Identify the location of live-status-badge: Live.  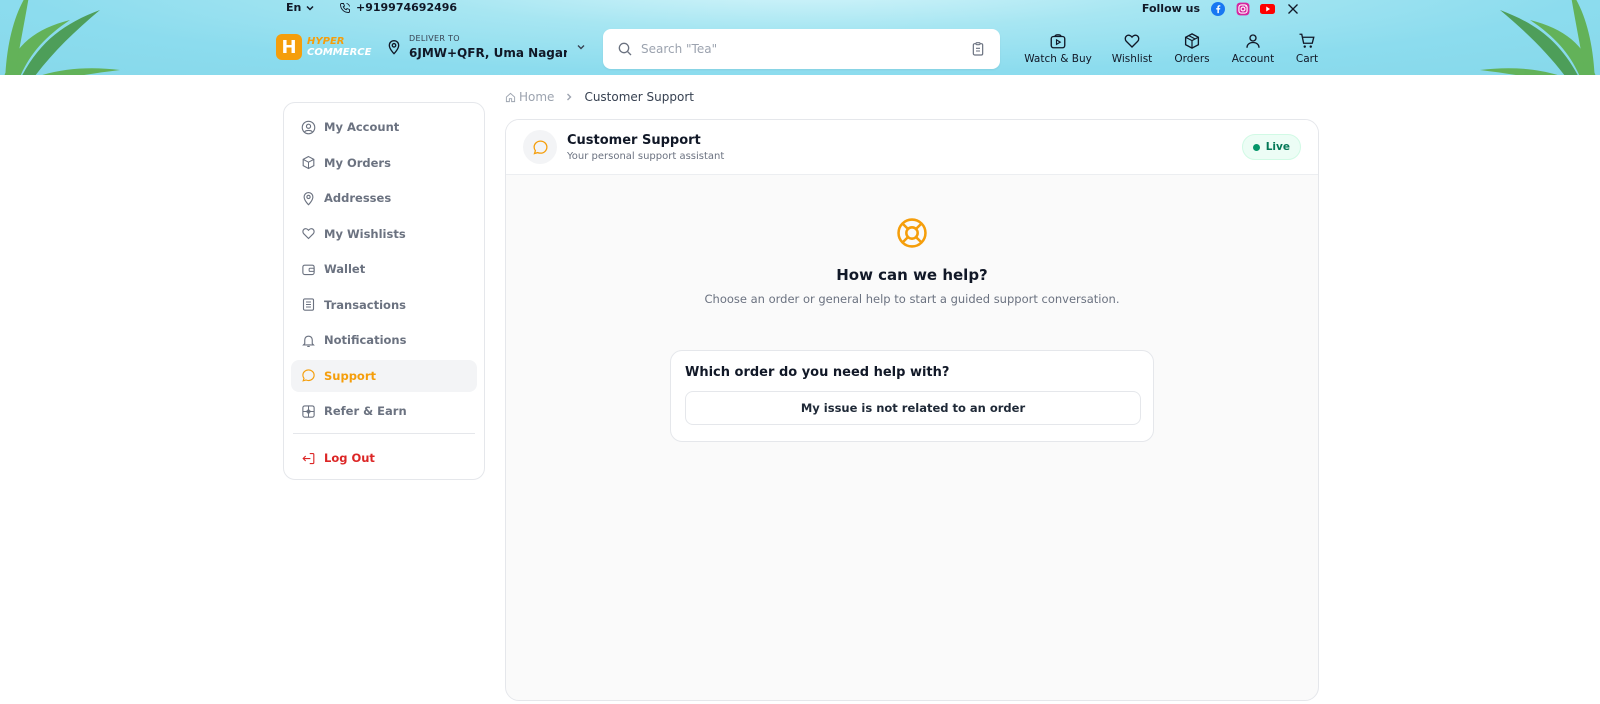
(1271, 147).